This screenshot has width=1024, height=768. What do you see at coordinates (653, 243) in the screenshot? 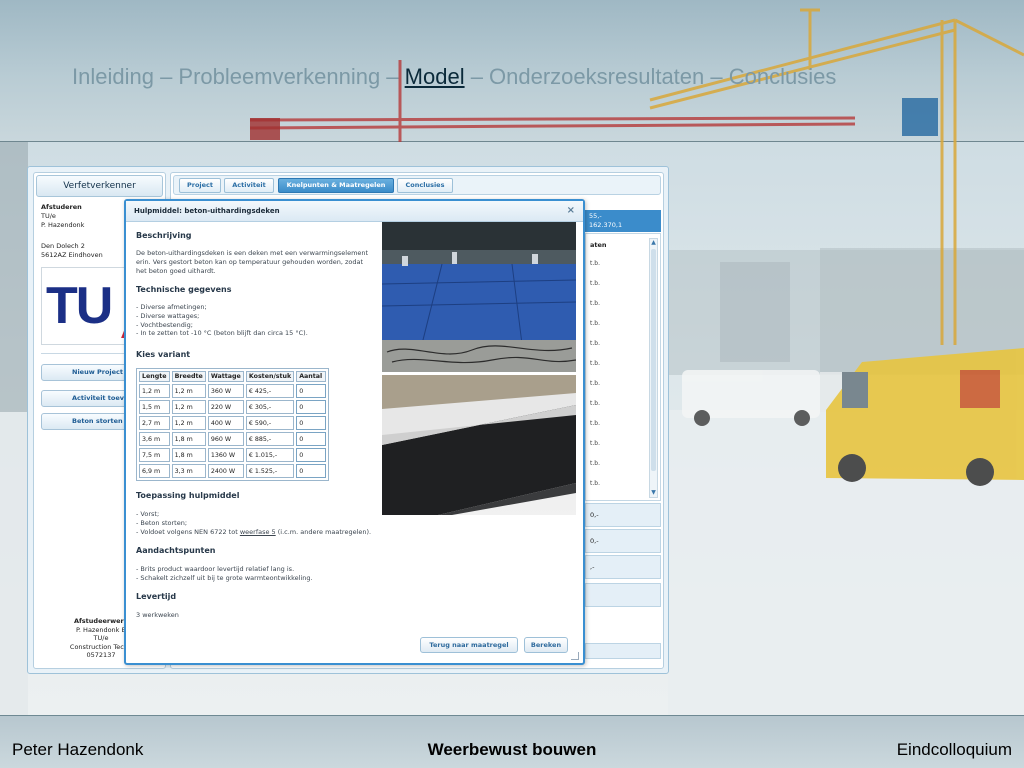
I see `scroll-up-icon: ▲` at bounding box center [653, 243].